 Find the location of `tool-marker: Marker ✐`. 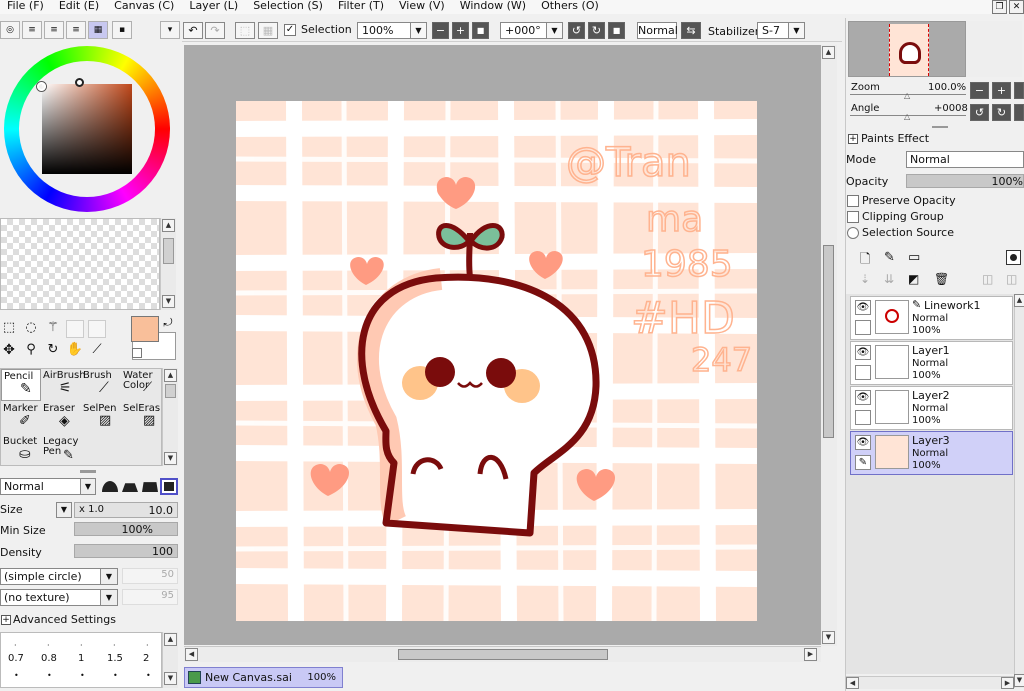

tool-marker: Marker ✐ is located at coordinates (21, 418).